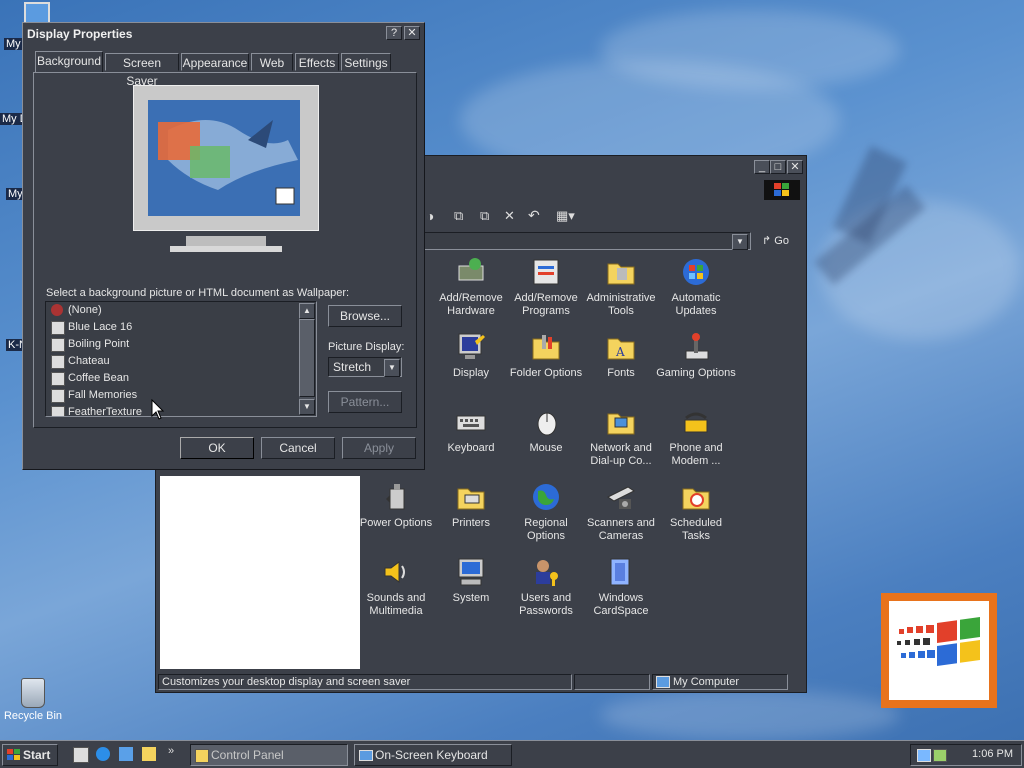  What do you see at coordinates (992, 754) in the screenshot?
I see `clock: 1:06 PM` at bounding box center [992, 754].